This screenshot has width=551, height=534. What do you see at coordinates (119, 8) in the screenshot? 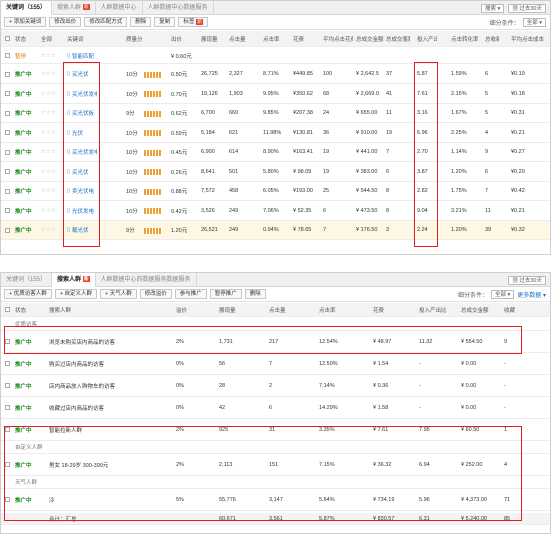
I see `tab-crowd-data: 人群数据中心` at bounding box center [119, 8].